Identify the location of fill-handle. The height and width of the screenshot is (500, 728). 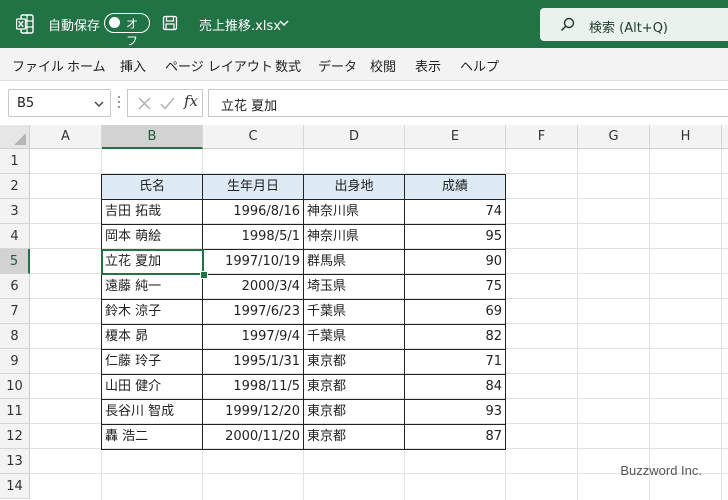
(204, 275).